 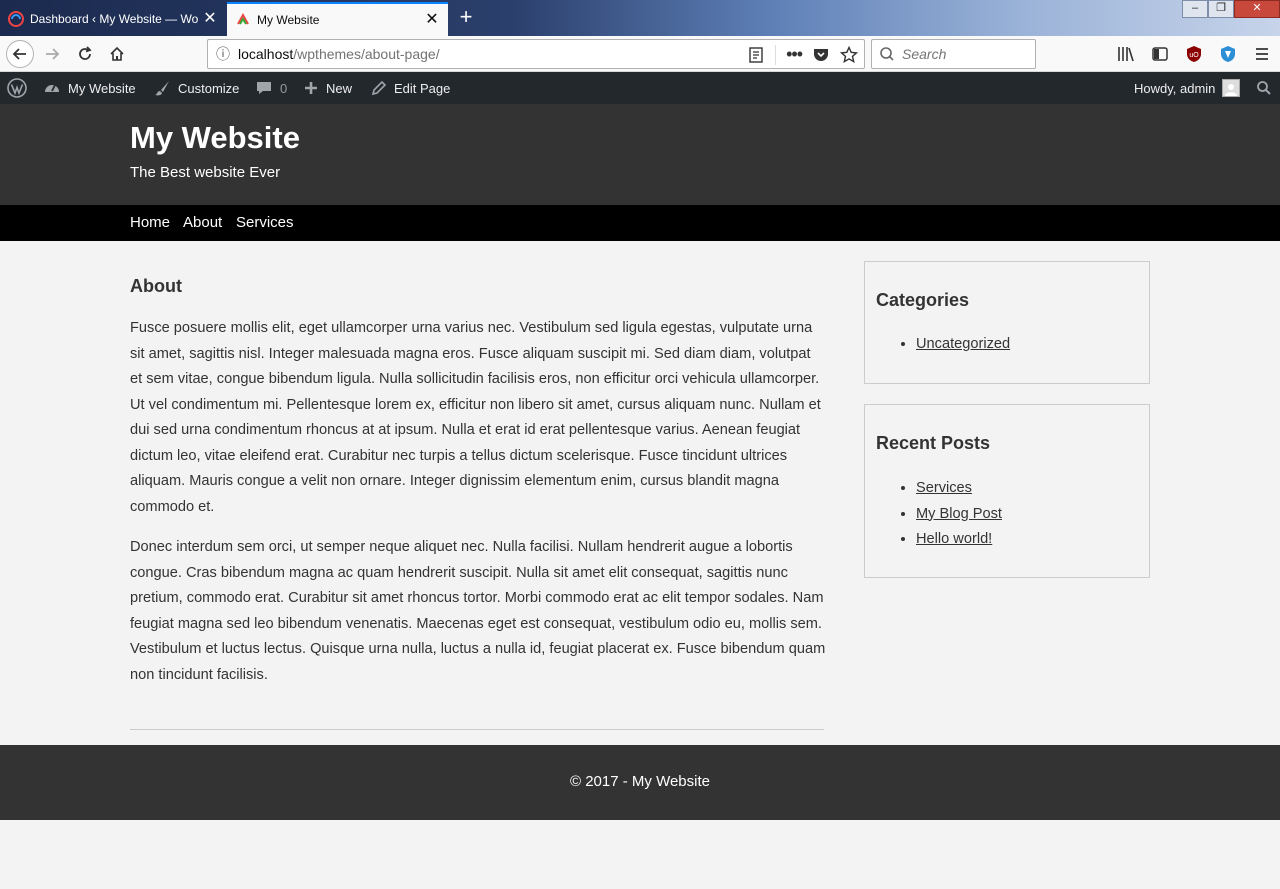 What do you see at coordinates (1007, 322) in the screenshot?
I see `categories-widget: Categories Uncategorized` at bounding box center [1007, 322].